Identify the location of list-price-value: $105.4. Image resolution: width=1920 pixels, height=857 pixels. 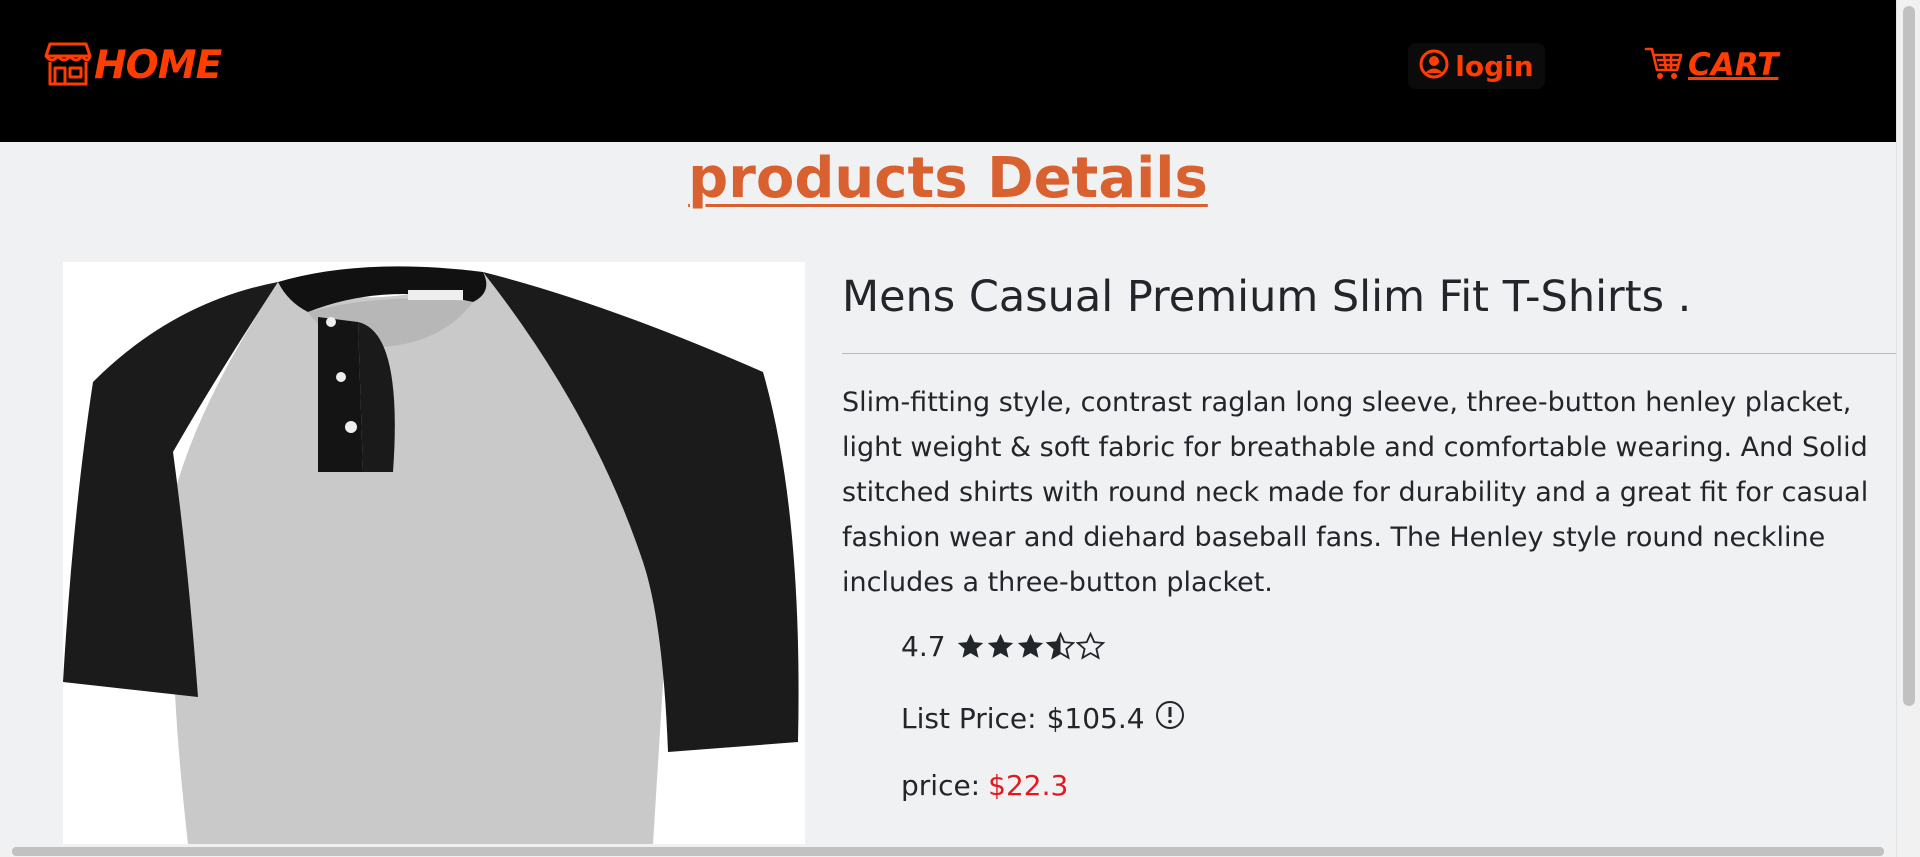
(1095, 718).